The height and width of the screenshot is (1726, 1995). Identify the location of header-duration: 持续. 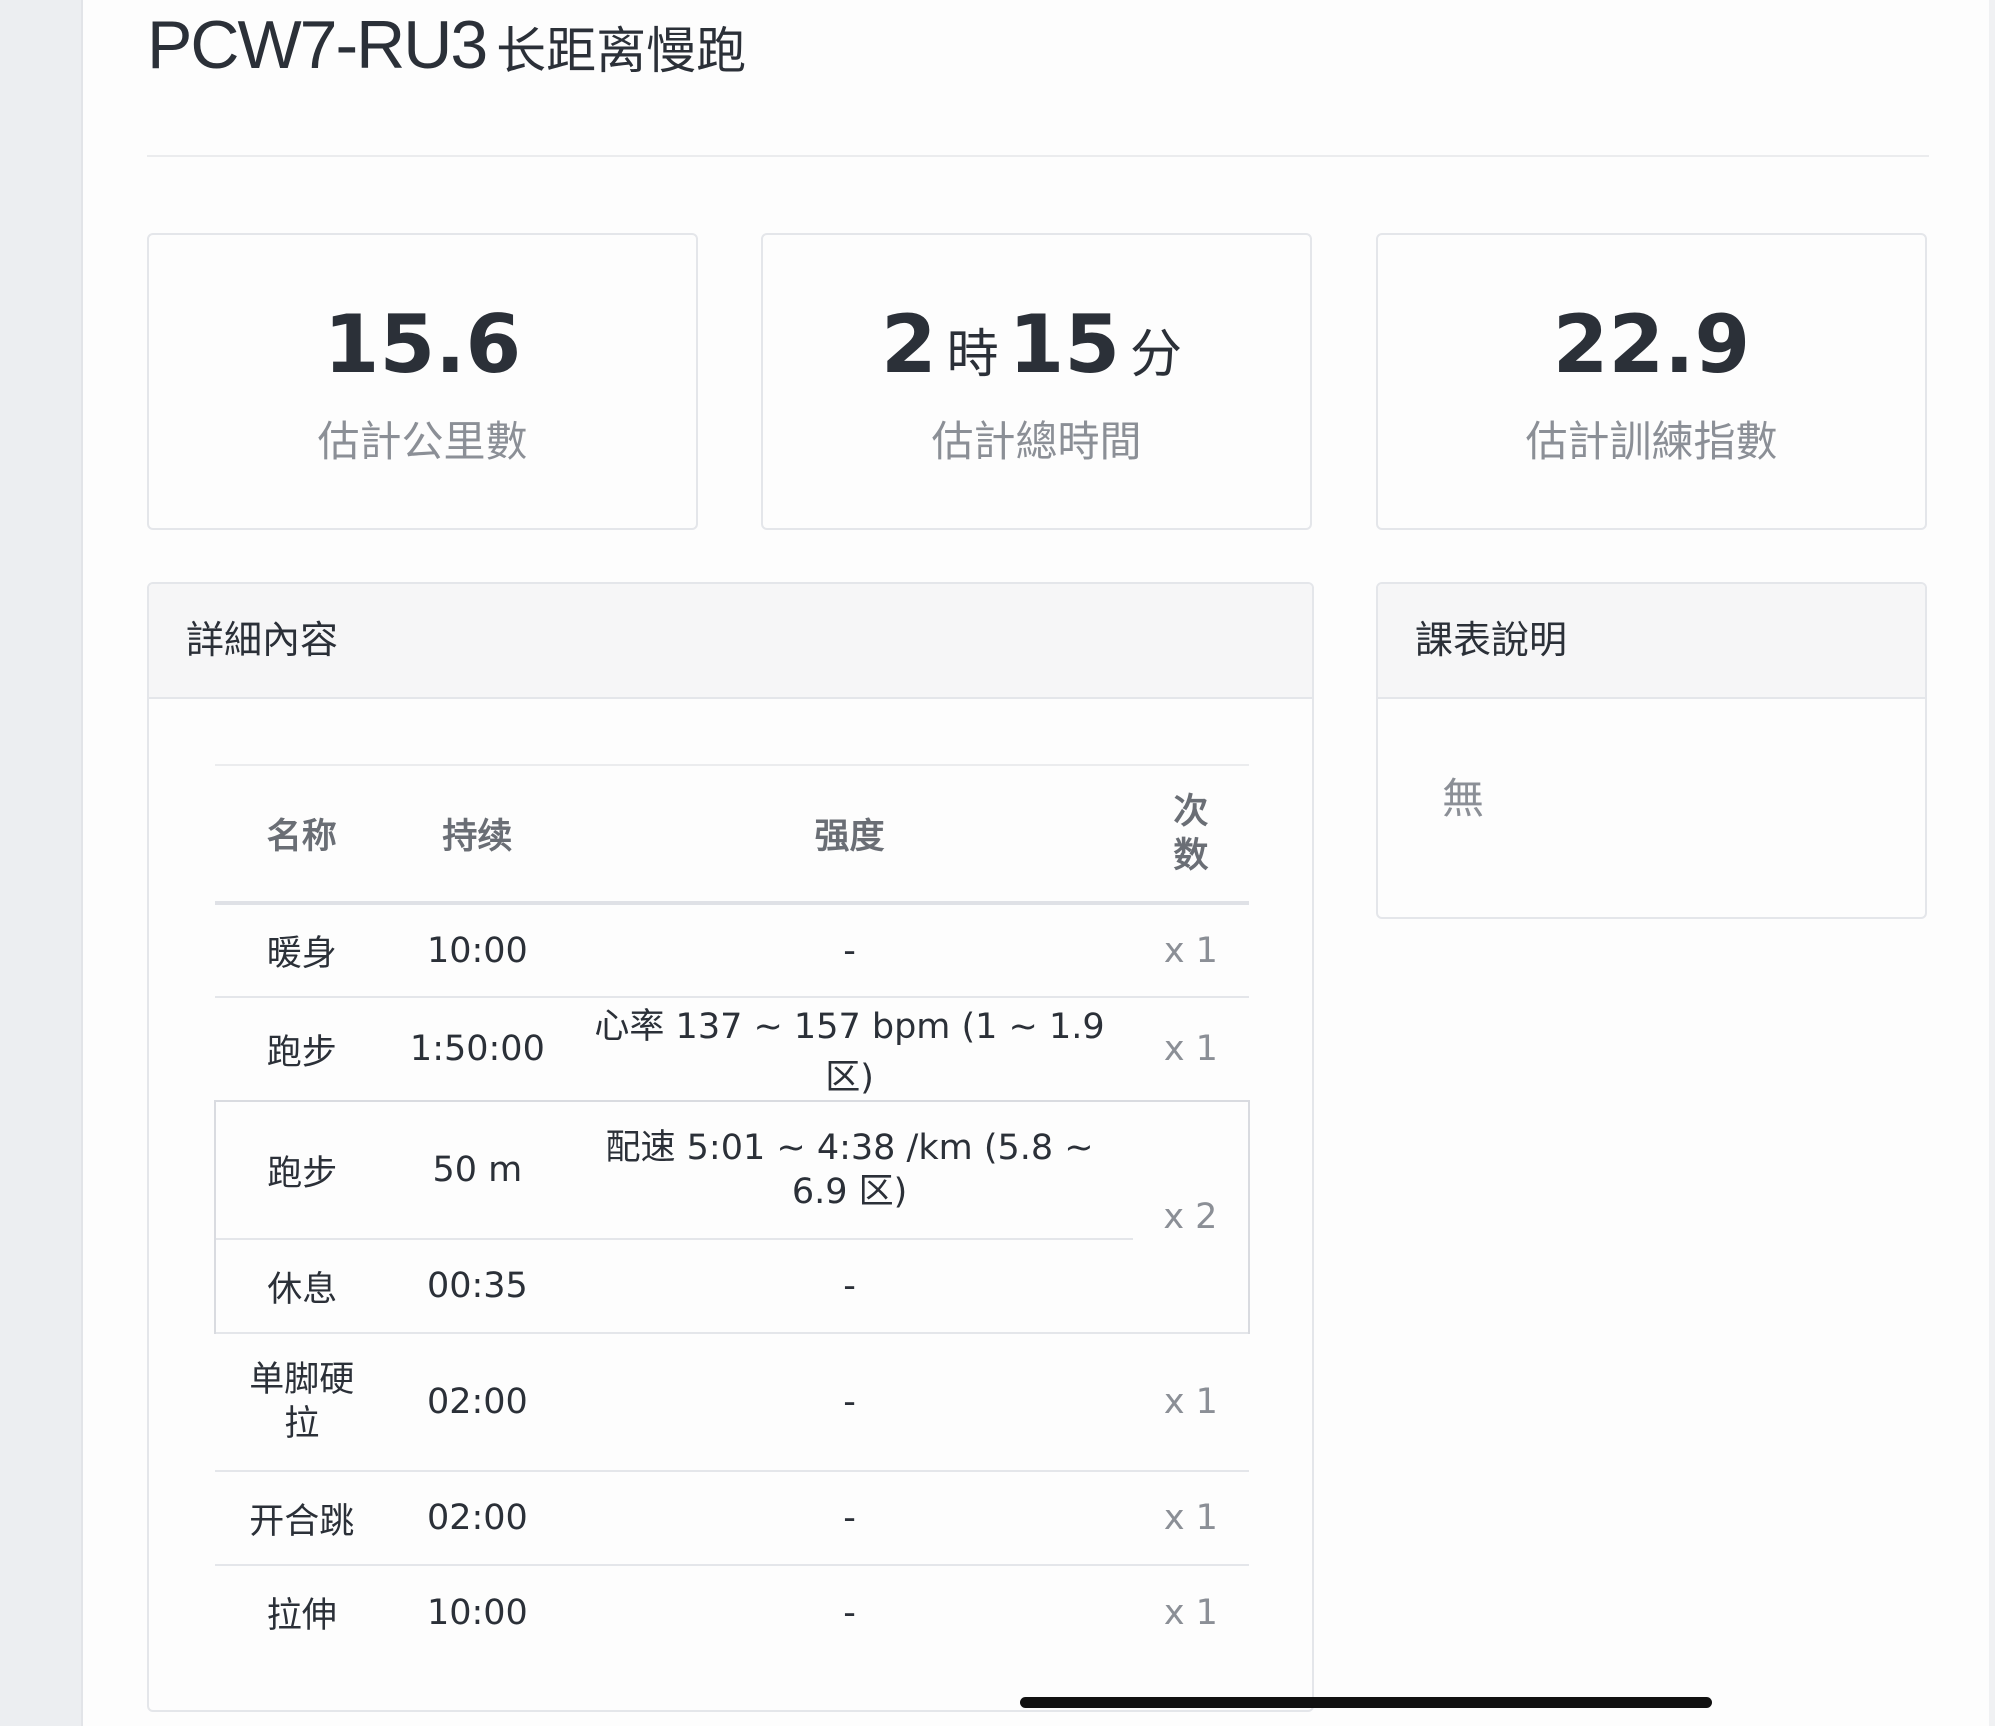
(477, 837).